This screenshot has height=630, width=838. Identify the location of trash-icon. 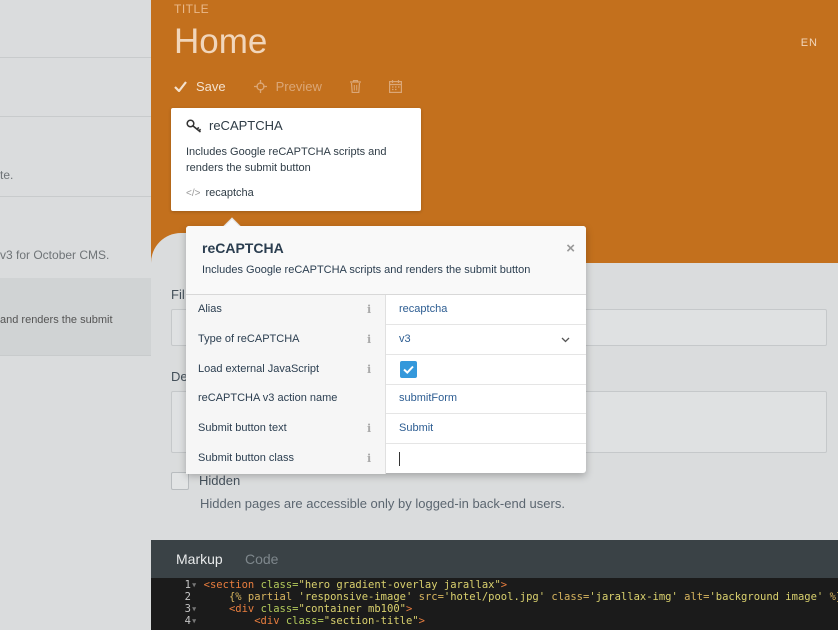
(355, 86).